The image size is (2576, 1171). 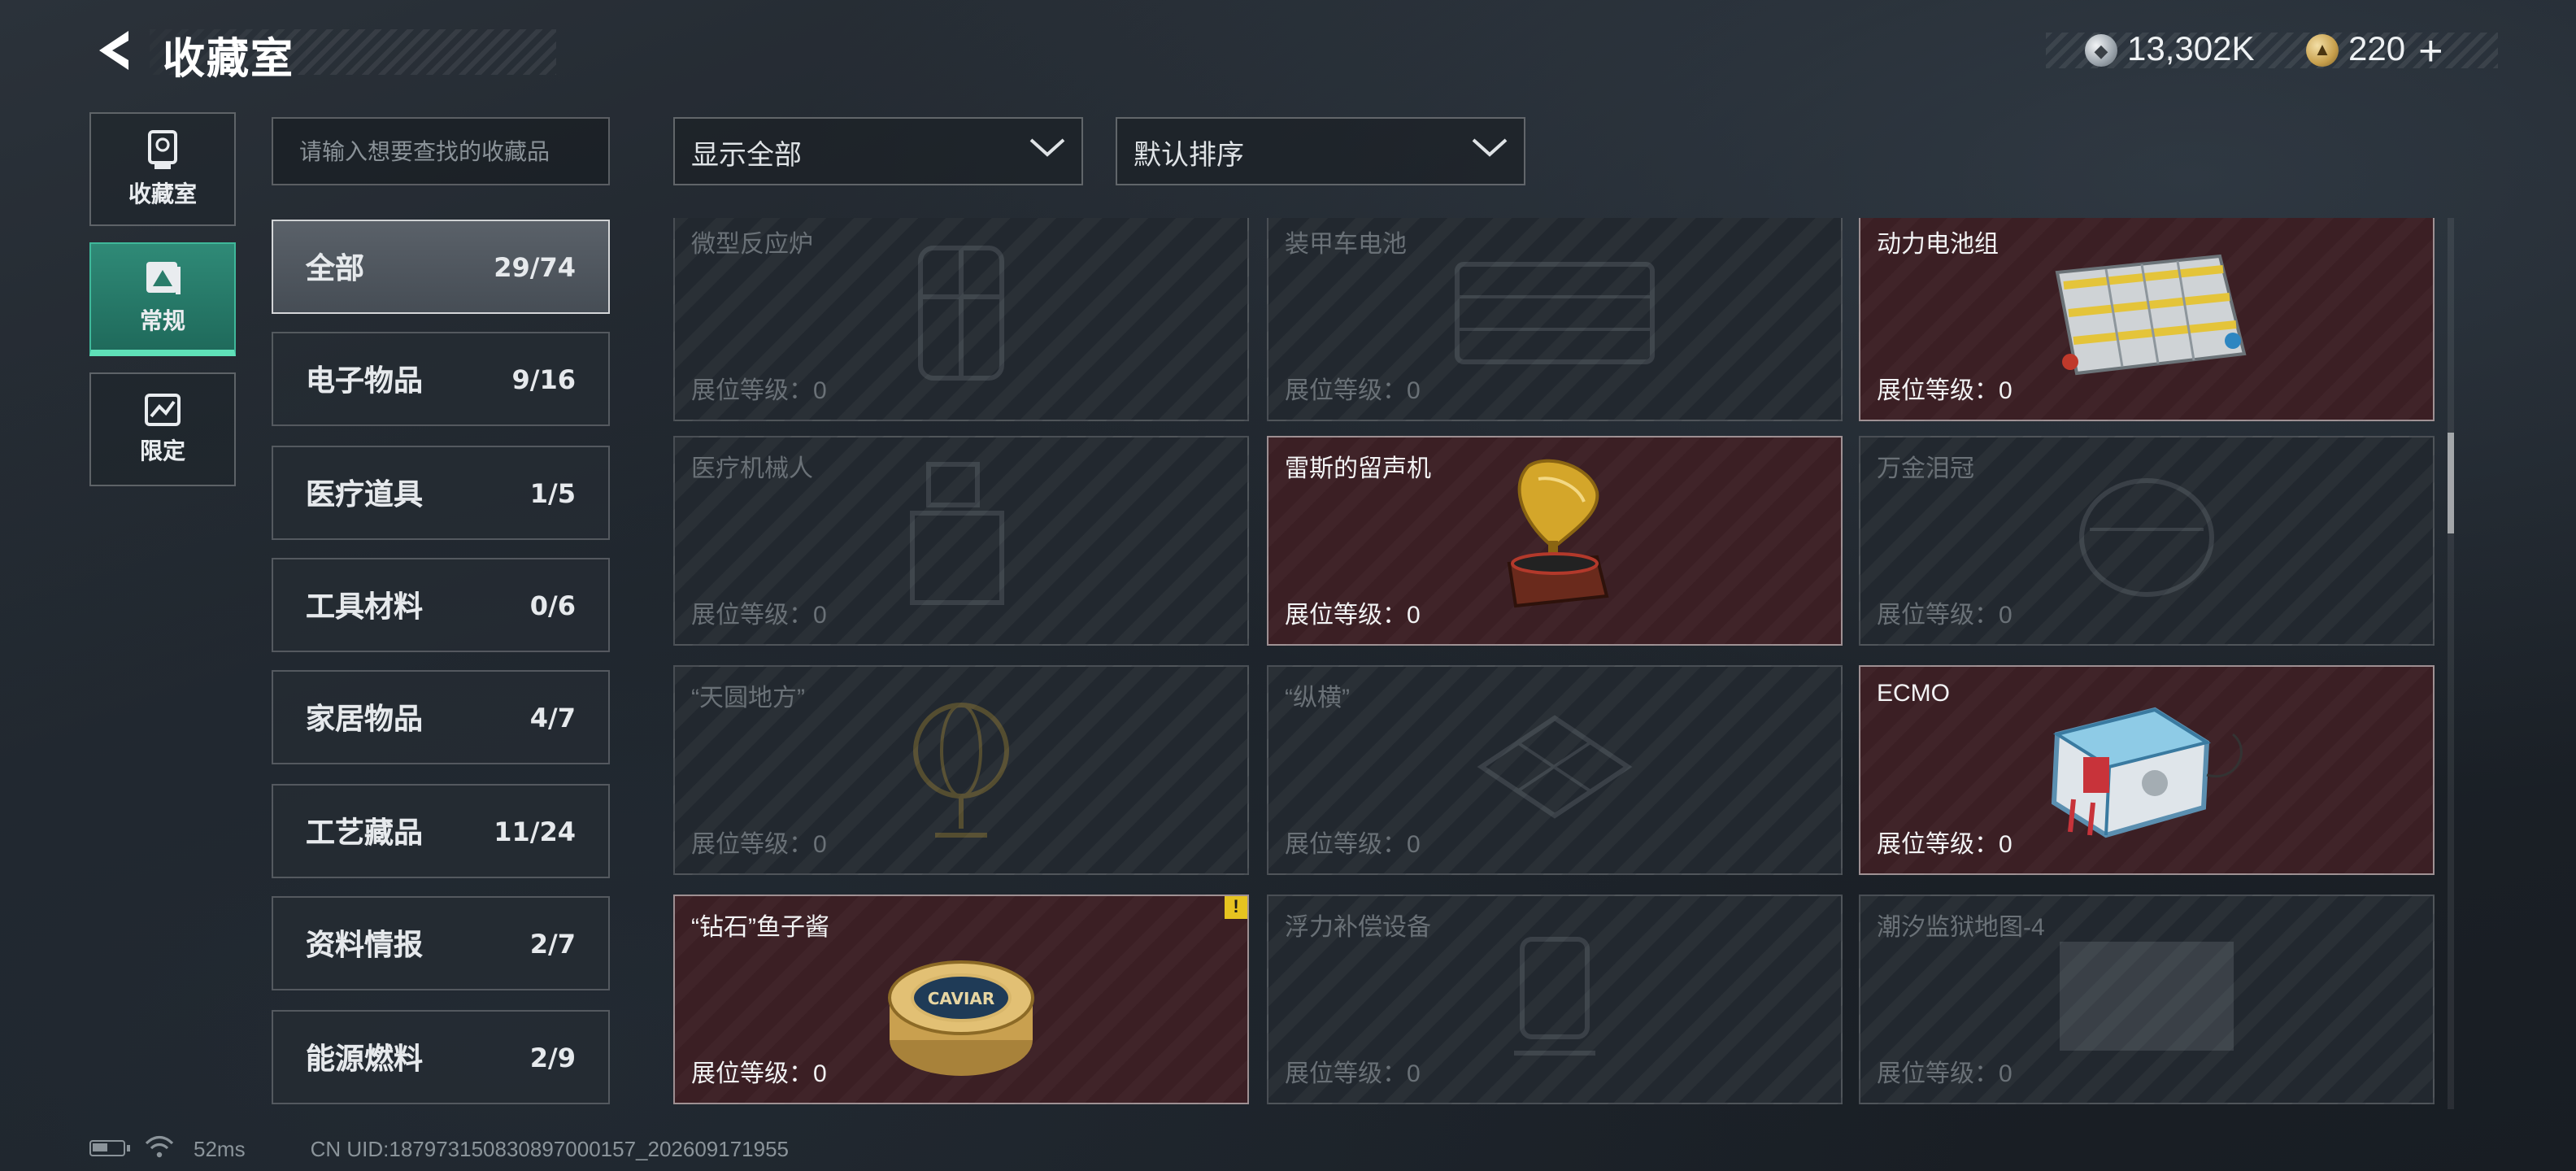 I want to click on category-count: 9/16, so click(x=544, y=378).